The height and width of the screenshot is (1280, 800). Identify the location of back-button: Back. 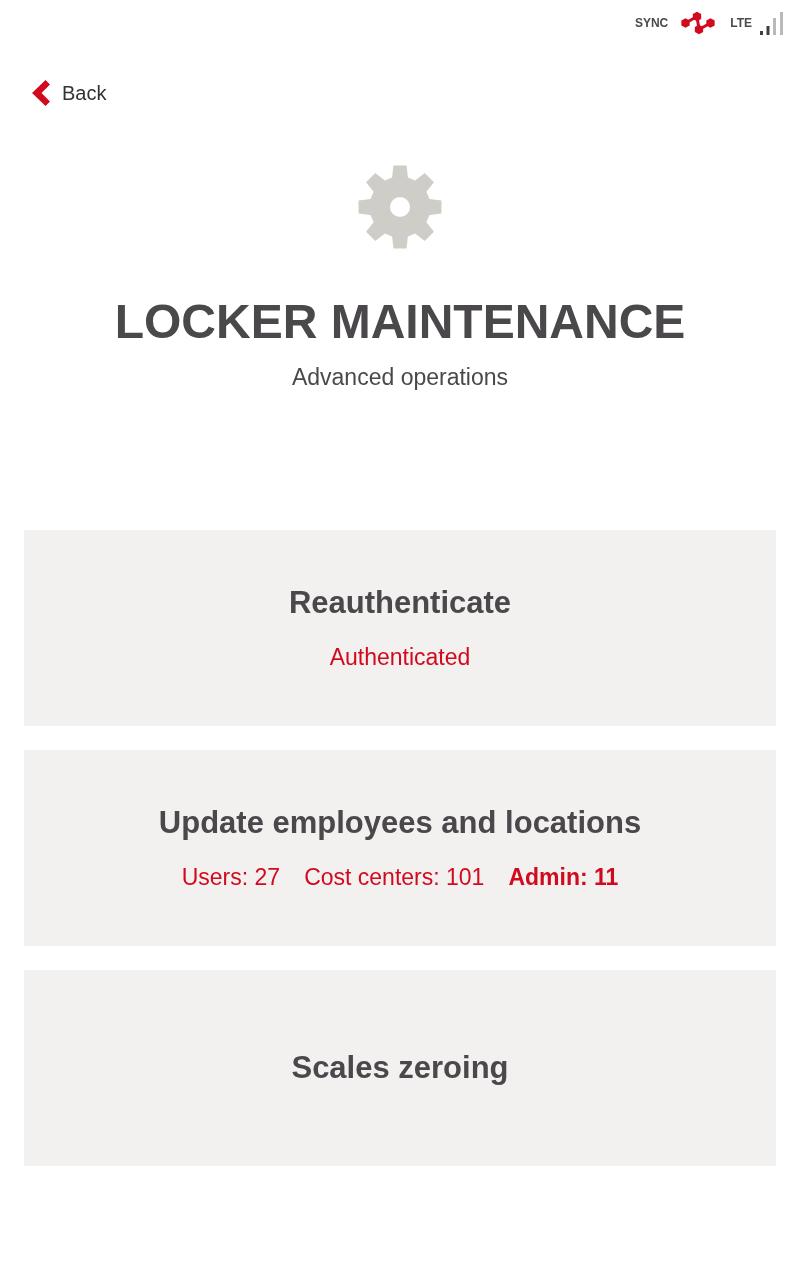
(69, 93).